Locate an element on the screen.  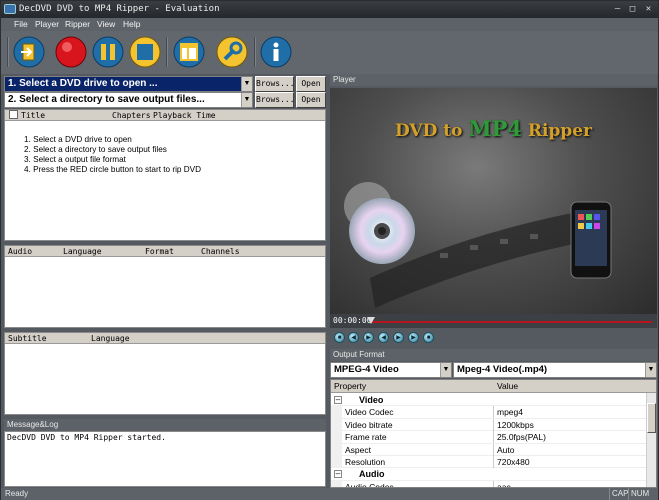
instruction-line: 1. Select a DVD drive to open is located at coordinates (78, 139).